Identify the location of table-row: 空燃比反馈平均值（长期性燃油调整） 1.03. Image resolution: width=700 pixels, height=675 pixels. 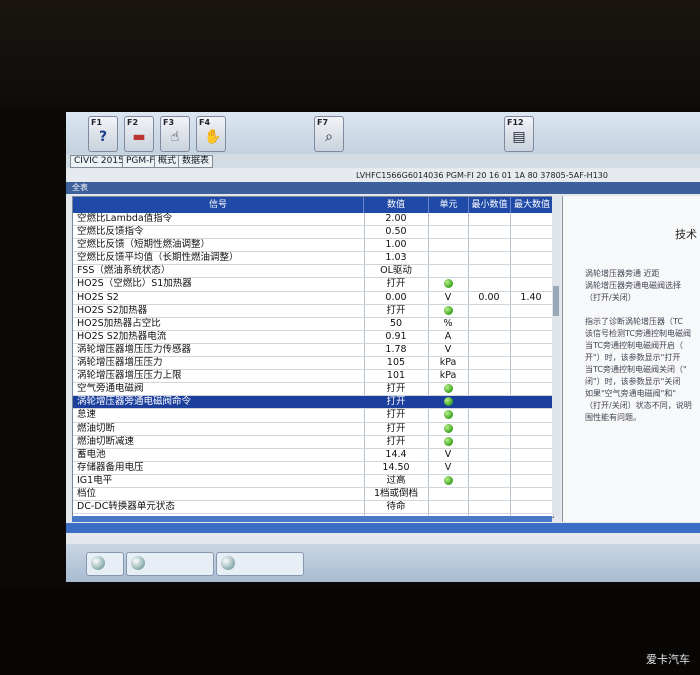
(313, 259).